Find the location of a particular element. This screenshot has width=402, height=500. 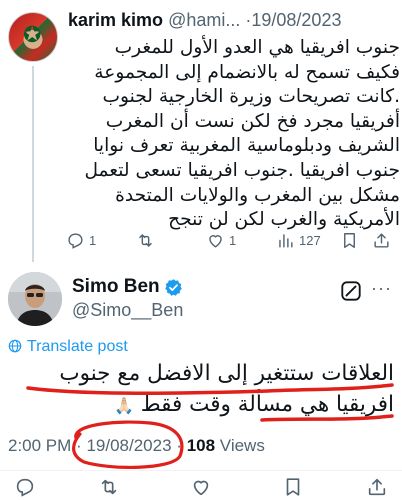

thread-line is located at coordinates (33, 164).